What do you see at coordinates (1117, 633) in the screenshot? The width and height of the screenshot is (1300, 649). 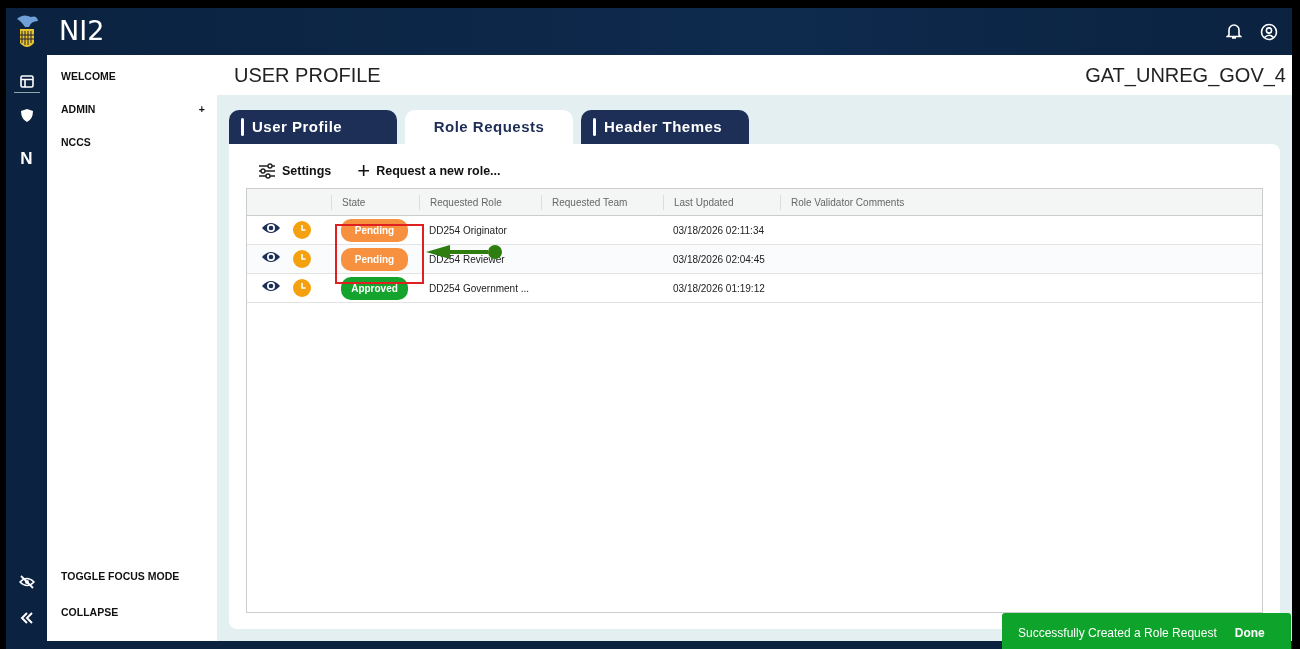 I see `toast-message: Successfully Created a Role Request` at bounding box center [1117, 633].